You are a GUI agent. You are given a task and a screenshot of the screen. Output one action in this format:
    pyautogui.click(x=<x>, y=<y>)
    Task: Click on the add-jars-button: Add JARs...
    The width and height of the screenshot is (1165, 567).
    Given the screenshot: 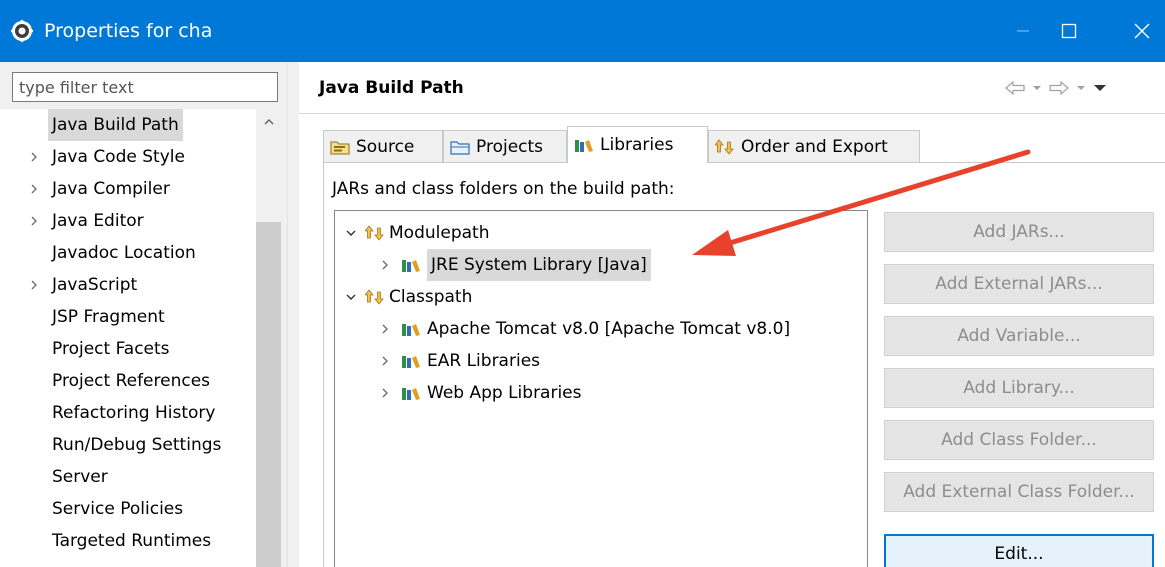 What is the action you would take?
    pyautogui.click(x=1019, y=232)
    